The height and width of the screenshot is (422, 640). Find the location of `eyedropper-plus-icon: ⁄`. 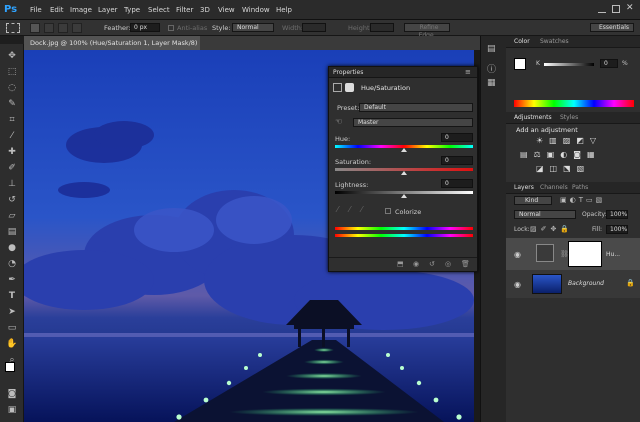

eyedropper-plus-icon: ⁄ is located at coordinates (349, 209).